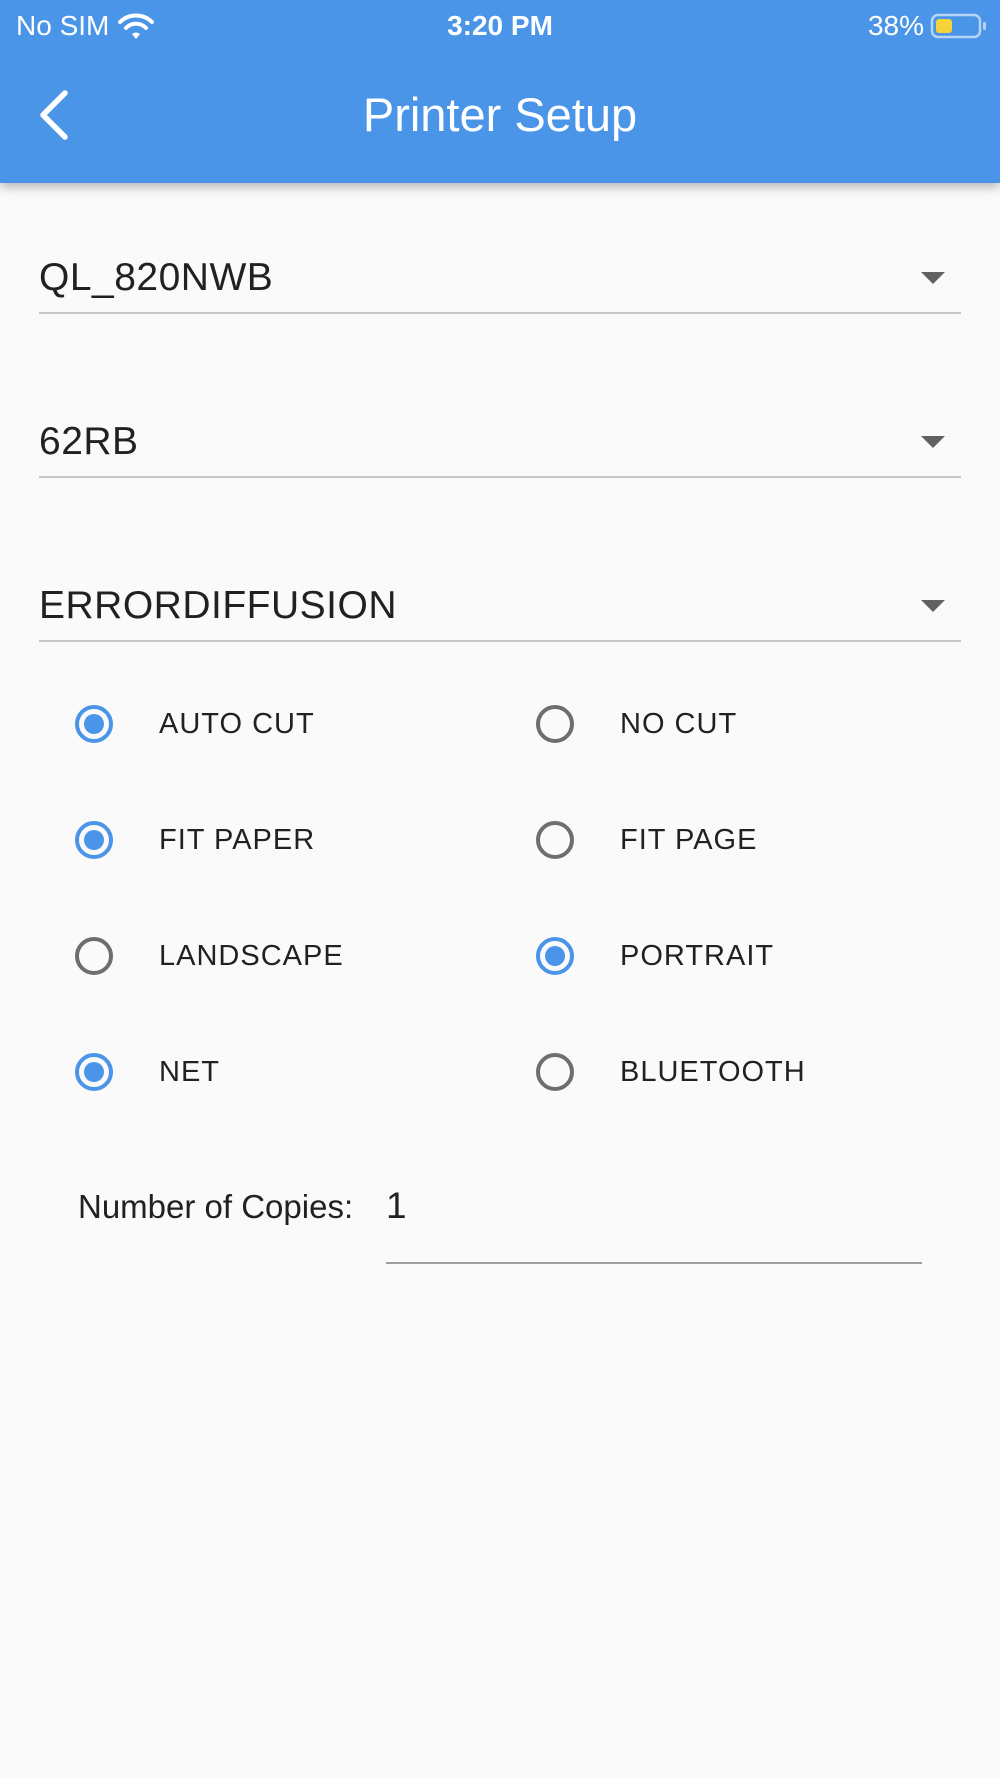  Describe the element at coordinates (679, 723) in the screenshot. I see `no-cut-label: NO CUT` at that location.